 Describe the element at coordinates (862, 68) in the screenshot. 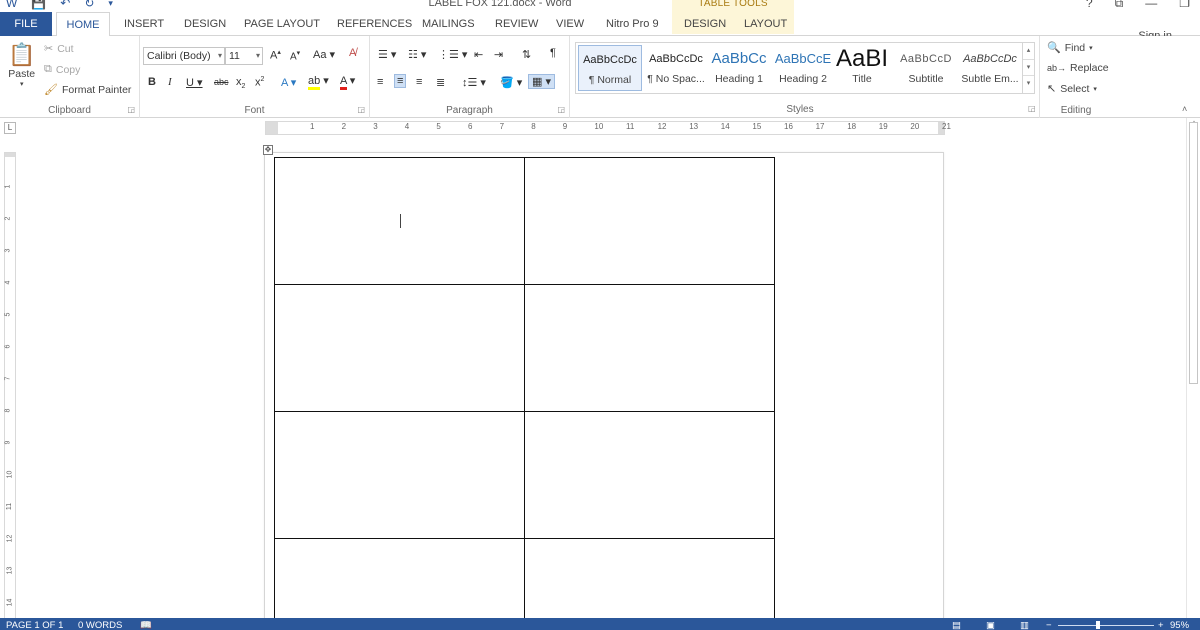

I see `style-title: AaBI Title` at that location.